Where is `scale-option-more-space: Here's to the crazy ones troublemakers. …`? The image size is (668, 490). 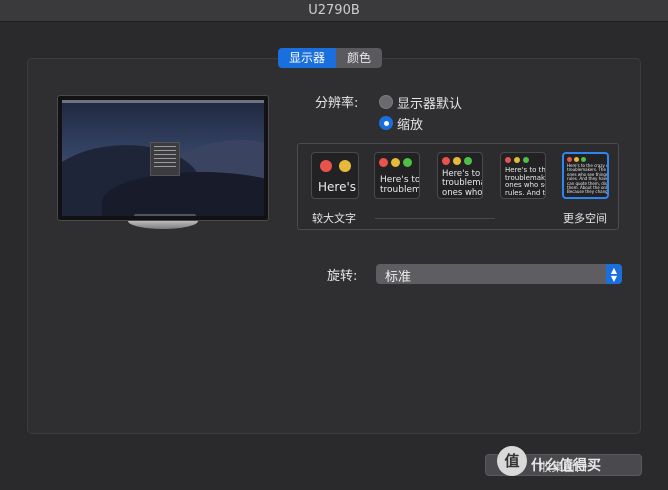
scale-option-more-space: Here's to the crazy ones troublemakers. … is located at coordinates (585, 175).